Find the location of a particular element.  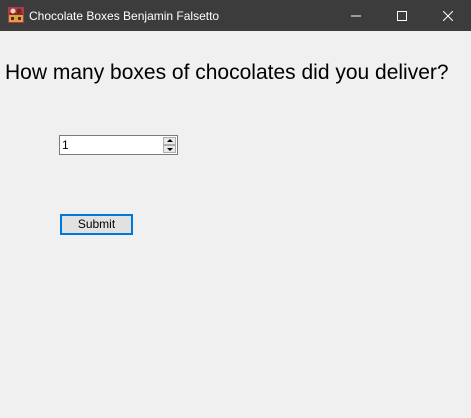

stepper-buttons is located at coordinates (169, 145).